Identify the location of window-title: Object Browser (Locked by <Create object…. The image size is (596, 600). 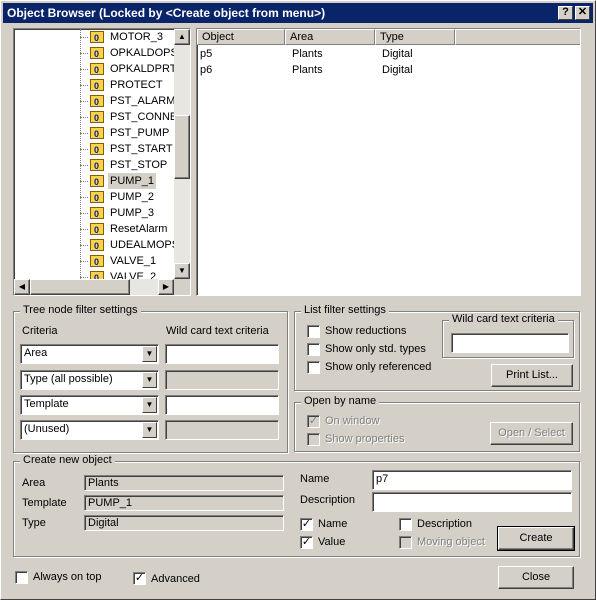
(166, 13).